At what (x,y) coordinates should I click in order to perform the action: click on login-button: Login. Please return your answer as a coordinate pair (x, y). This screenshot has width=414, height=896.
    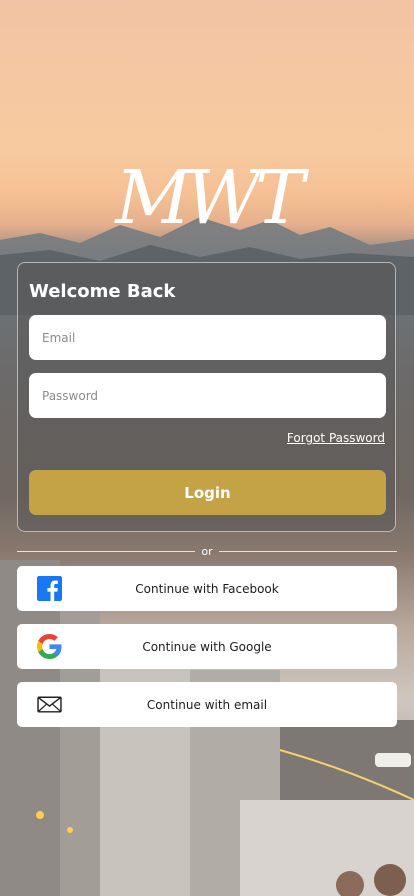
    Looking at the image, I should click on (207, 492).